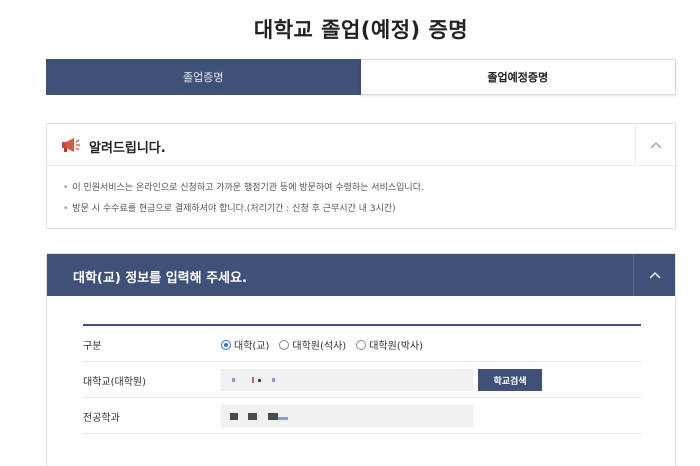 The width and height of the screenshot is (700, 466). I want to click on radio-university: 대학(교), so click(245, 344).